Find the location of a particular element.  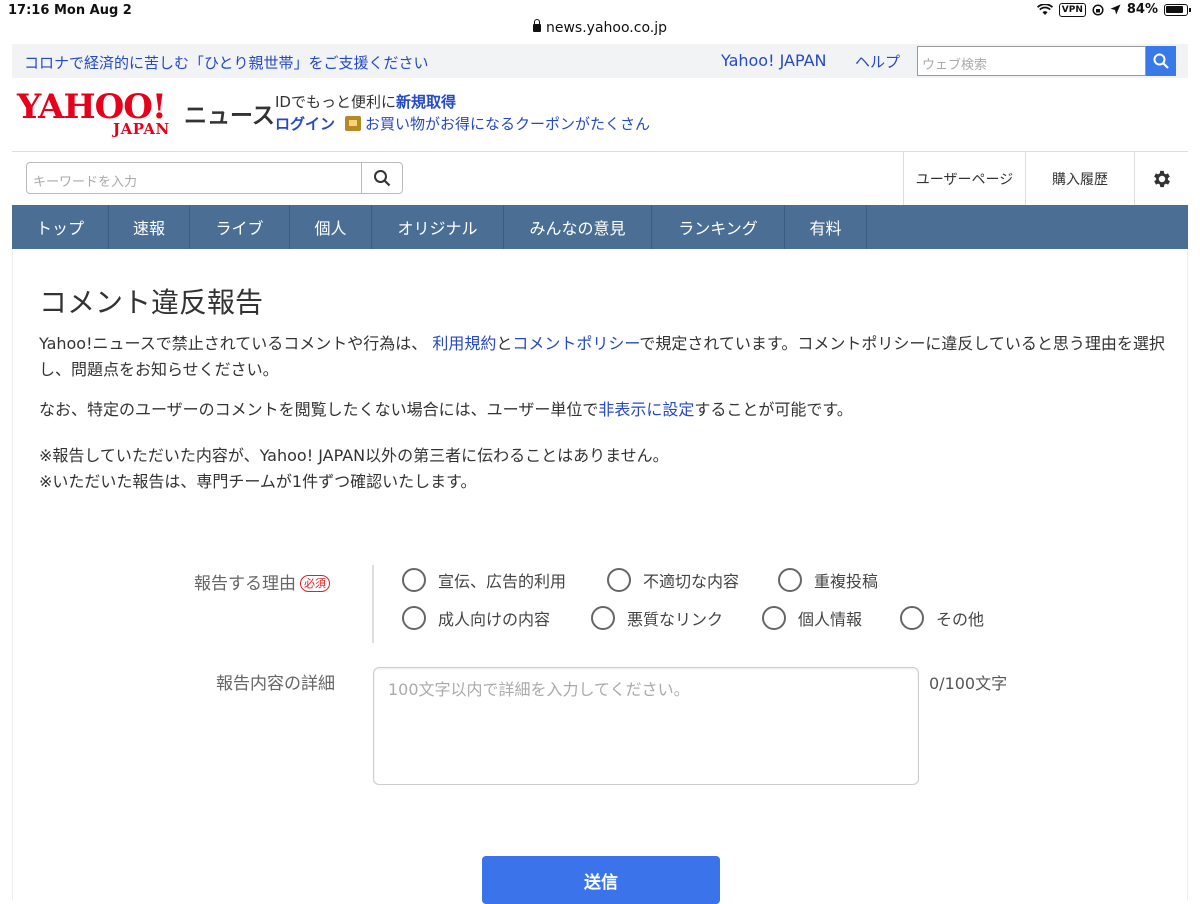

id-prefix: IDでもっと便利に is located at coordinates (335, 102).